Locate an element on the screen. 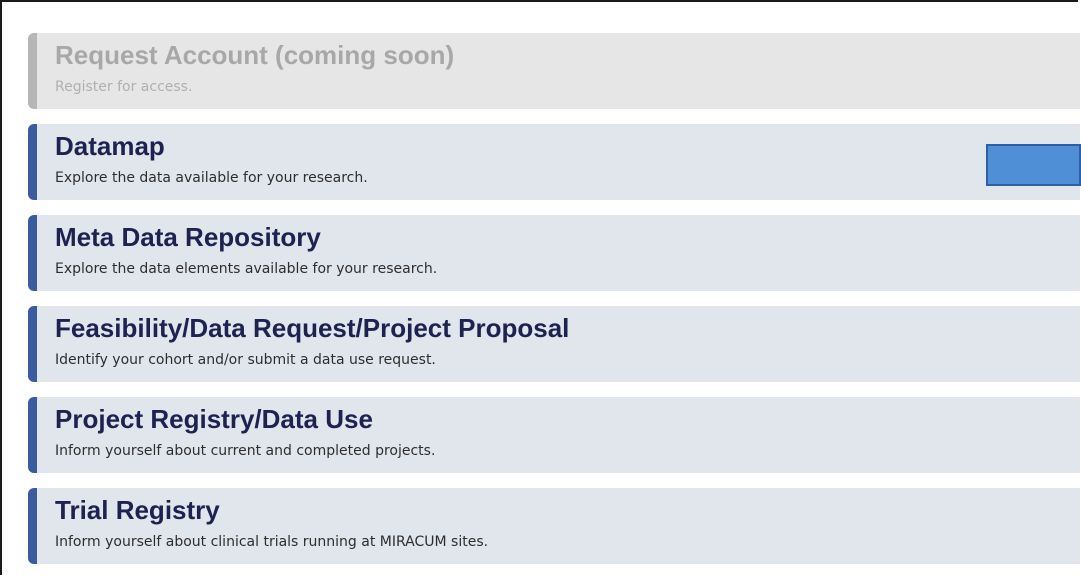 This screenshot has width=1081, height=579. card-title: Datamap is located at coordinates (110, 146).